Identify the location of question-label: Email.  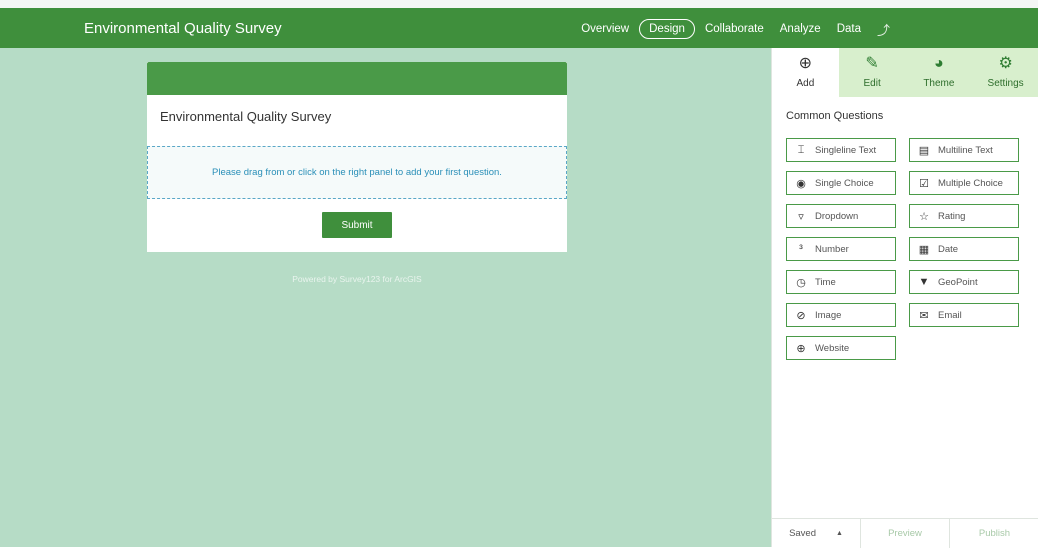
(950, 315).